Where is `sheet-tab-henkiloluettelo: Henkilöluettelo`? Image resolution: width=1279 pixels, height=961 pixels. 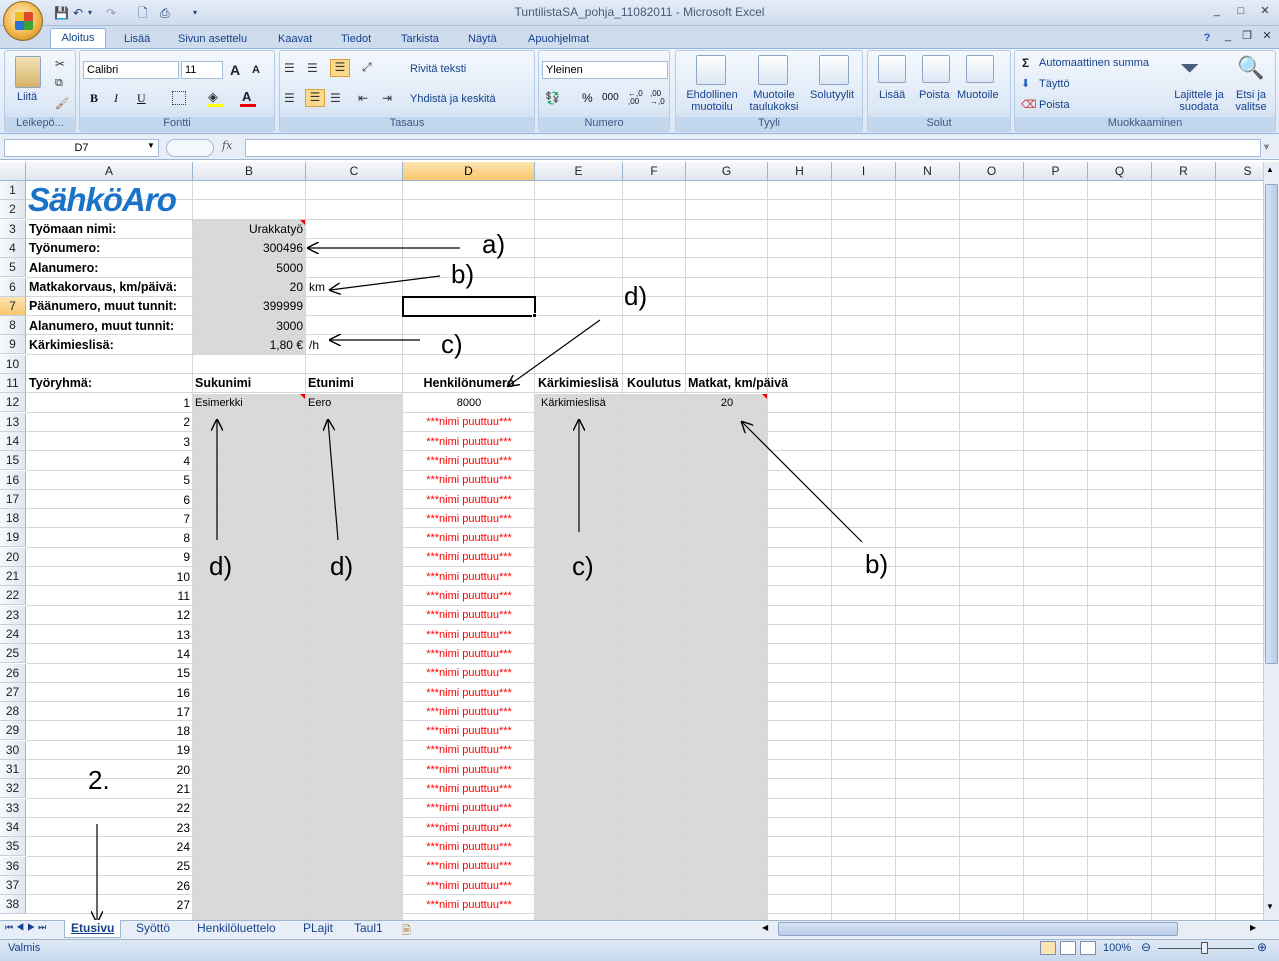
sheet-tab-henkiloluettelo: Henkilöluettelo is located at coordinates (236, 929).